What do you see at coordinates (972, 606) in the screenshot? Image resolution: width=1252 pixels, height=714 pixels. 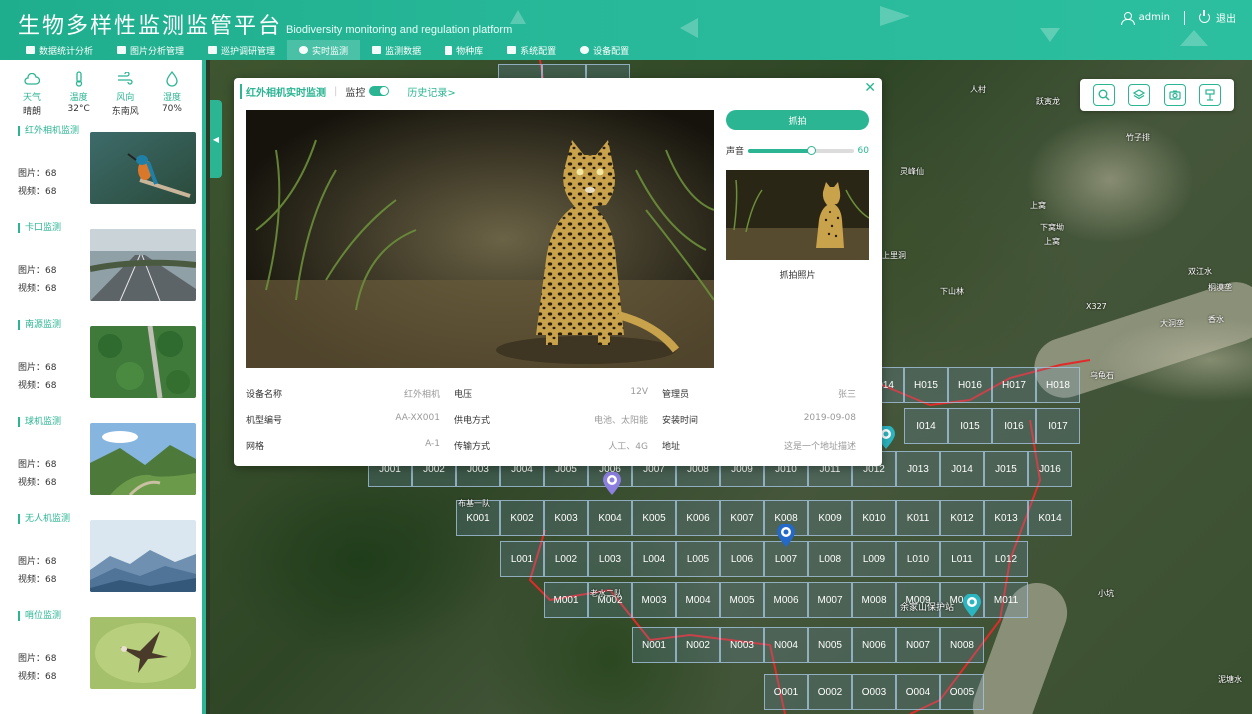 I see `station-marker-icon` at bounding box center [972, 606].